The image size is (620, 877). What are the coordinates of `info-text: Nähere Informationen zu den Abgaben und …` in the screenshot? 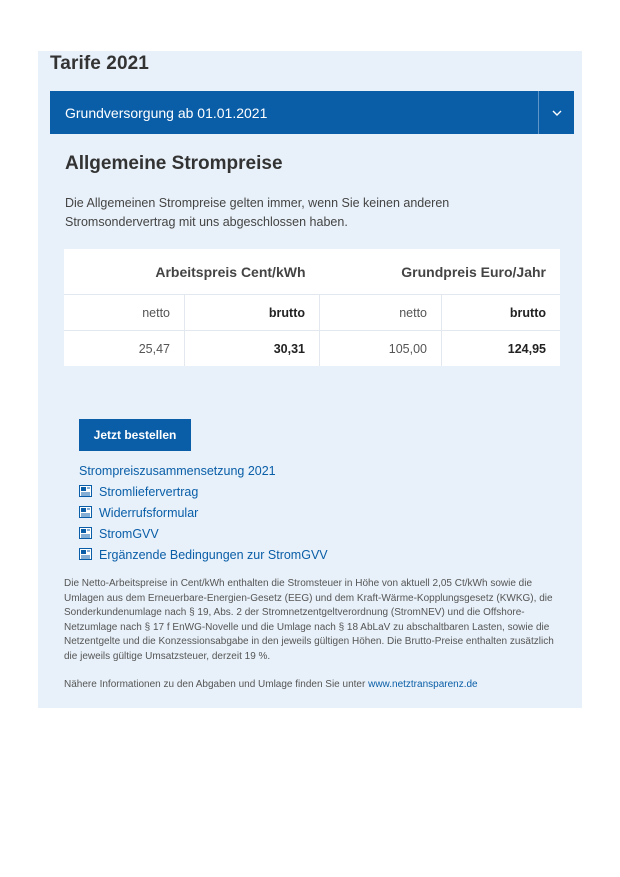 It's located at (216, 684).